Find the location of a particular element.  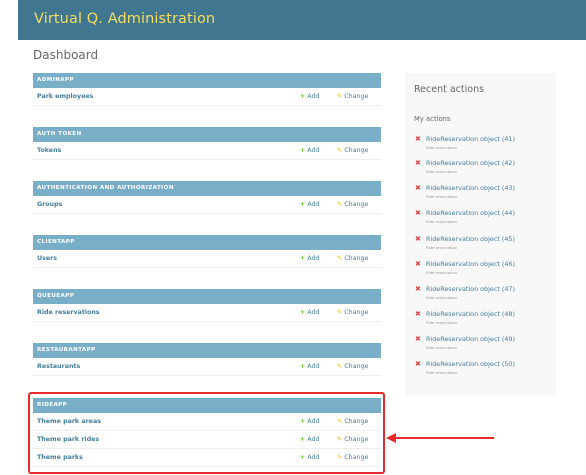

recent-actions-title: Recent actions is located at coordinates (449, 89).